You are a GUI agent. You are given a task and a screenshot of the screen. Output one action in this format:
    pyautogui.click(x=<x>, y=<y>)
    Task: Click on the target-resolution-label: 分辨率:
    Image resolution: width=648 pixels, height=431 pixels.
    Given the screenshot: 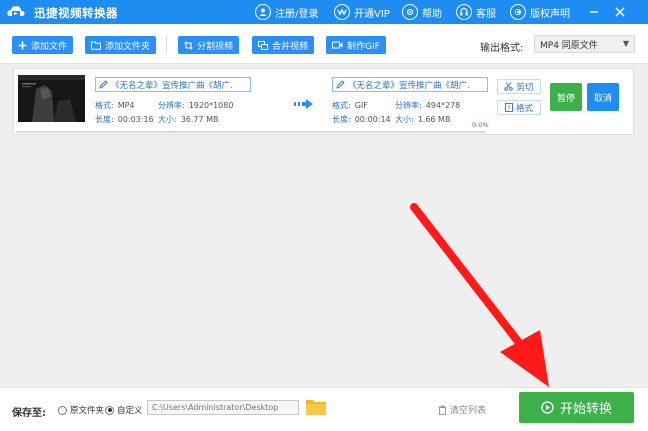 What is the action you would take?
    pyautogui.click(x=408, y=105)
    